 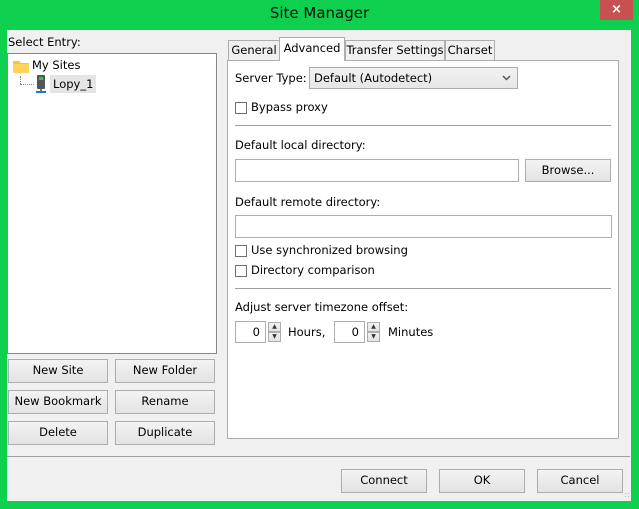 What do you see at coordinates (470, 50) in the screenshot?
I see `tab-charset: Charset` at bounding box center [470, 50].